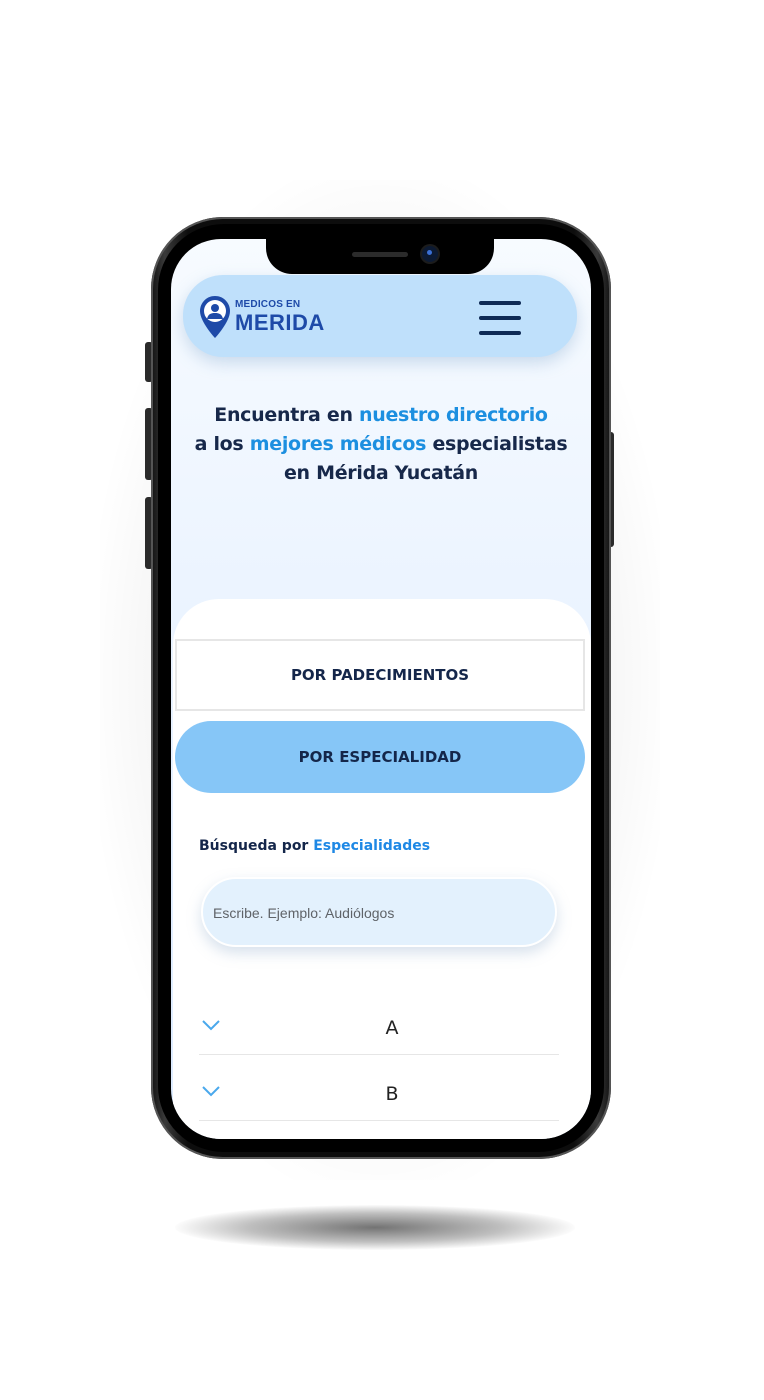  I want to click on phone-floor-shadow, so click(375, 1227).